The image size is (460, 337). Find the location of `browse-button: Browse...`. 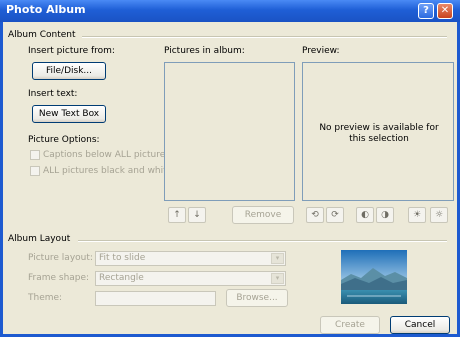

browse-button: Browse... is located at coordinates (257, 298).